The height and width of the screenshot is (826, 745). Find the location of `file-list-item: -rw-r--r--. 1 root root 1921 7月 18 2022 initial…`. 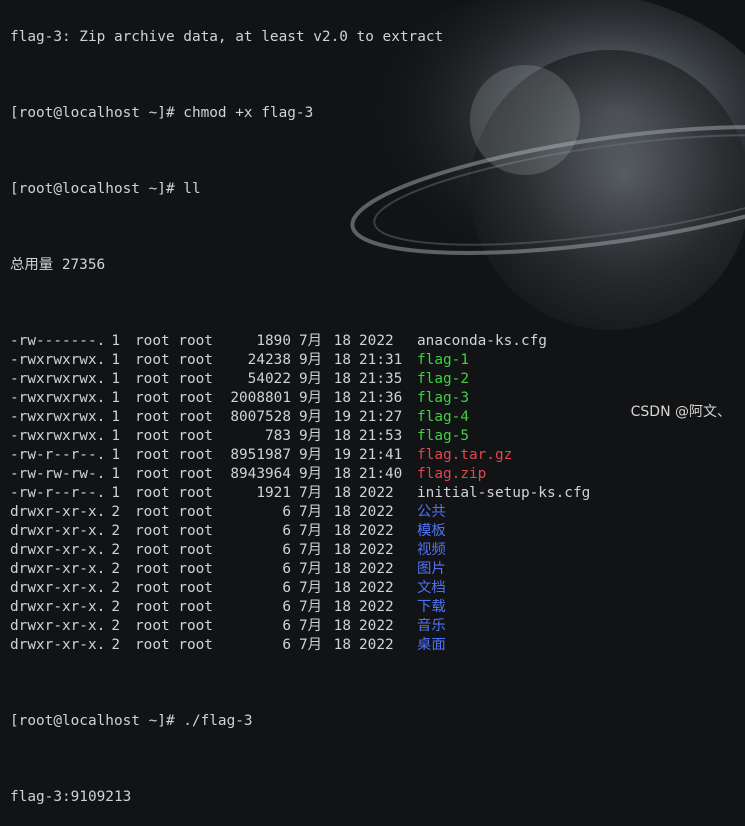

file-list-item: -rw-r--r--. 1 root root 1921 7月 18 2022 initial… is located at coordinates (377, 493).